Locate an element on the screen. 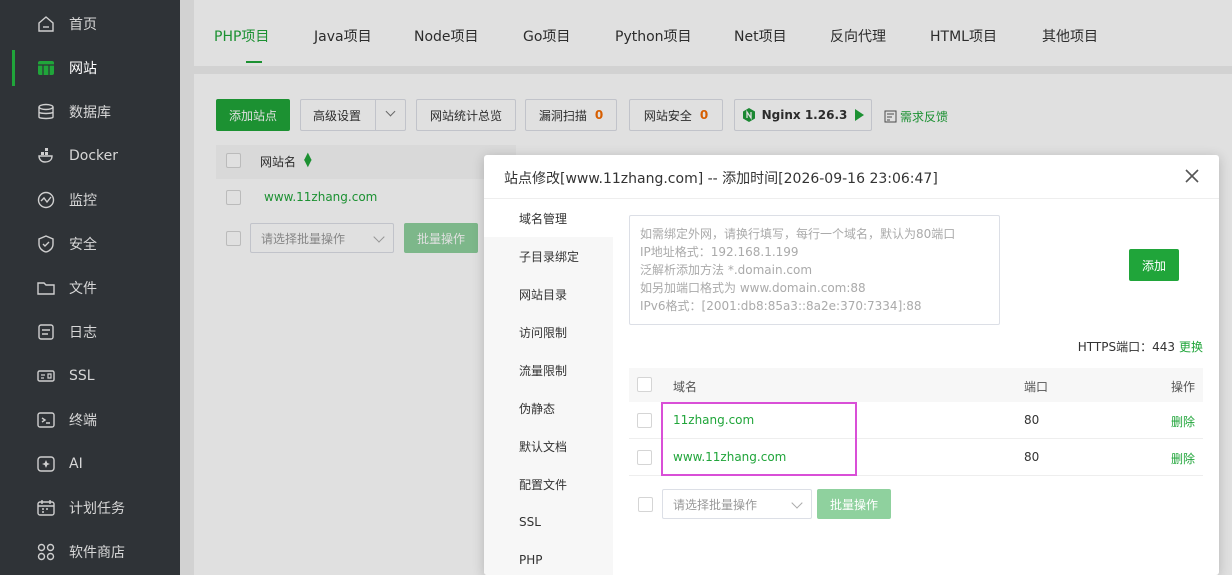  home-icon is located at coordinates (46, 24).